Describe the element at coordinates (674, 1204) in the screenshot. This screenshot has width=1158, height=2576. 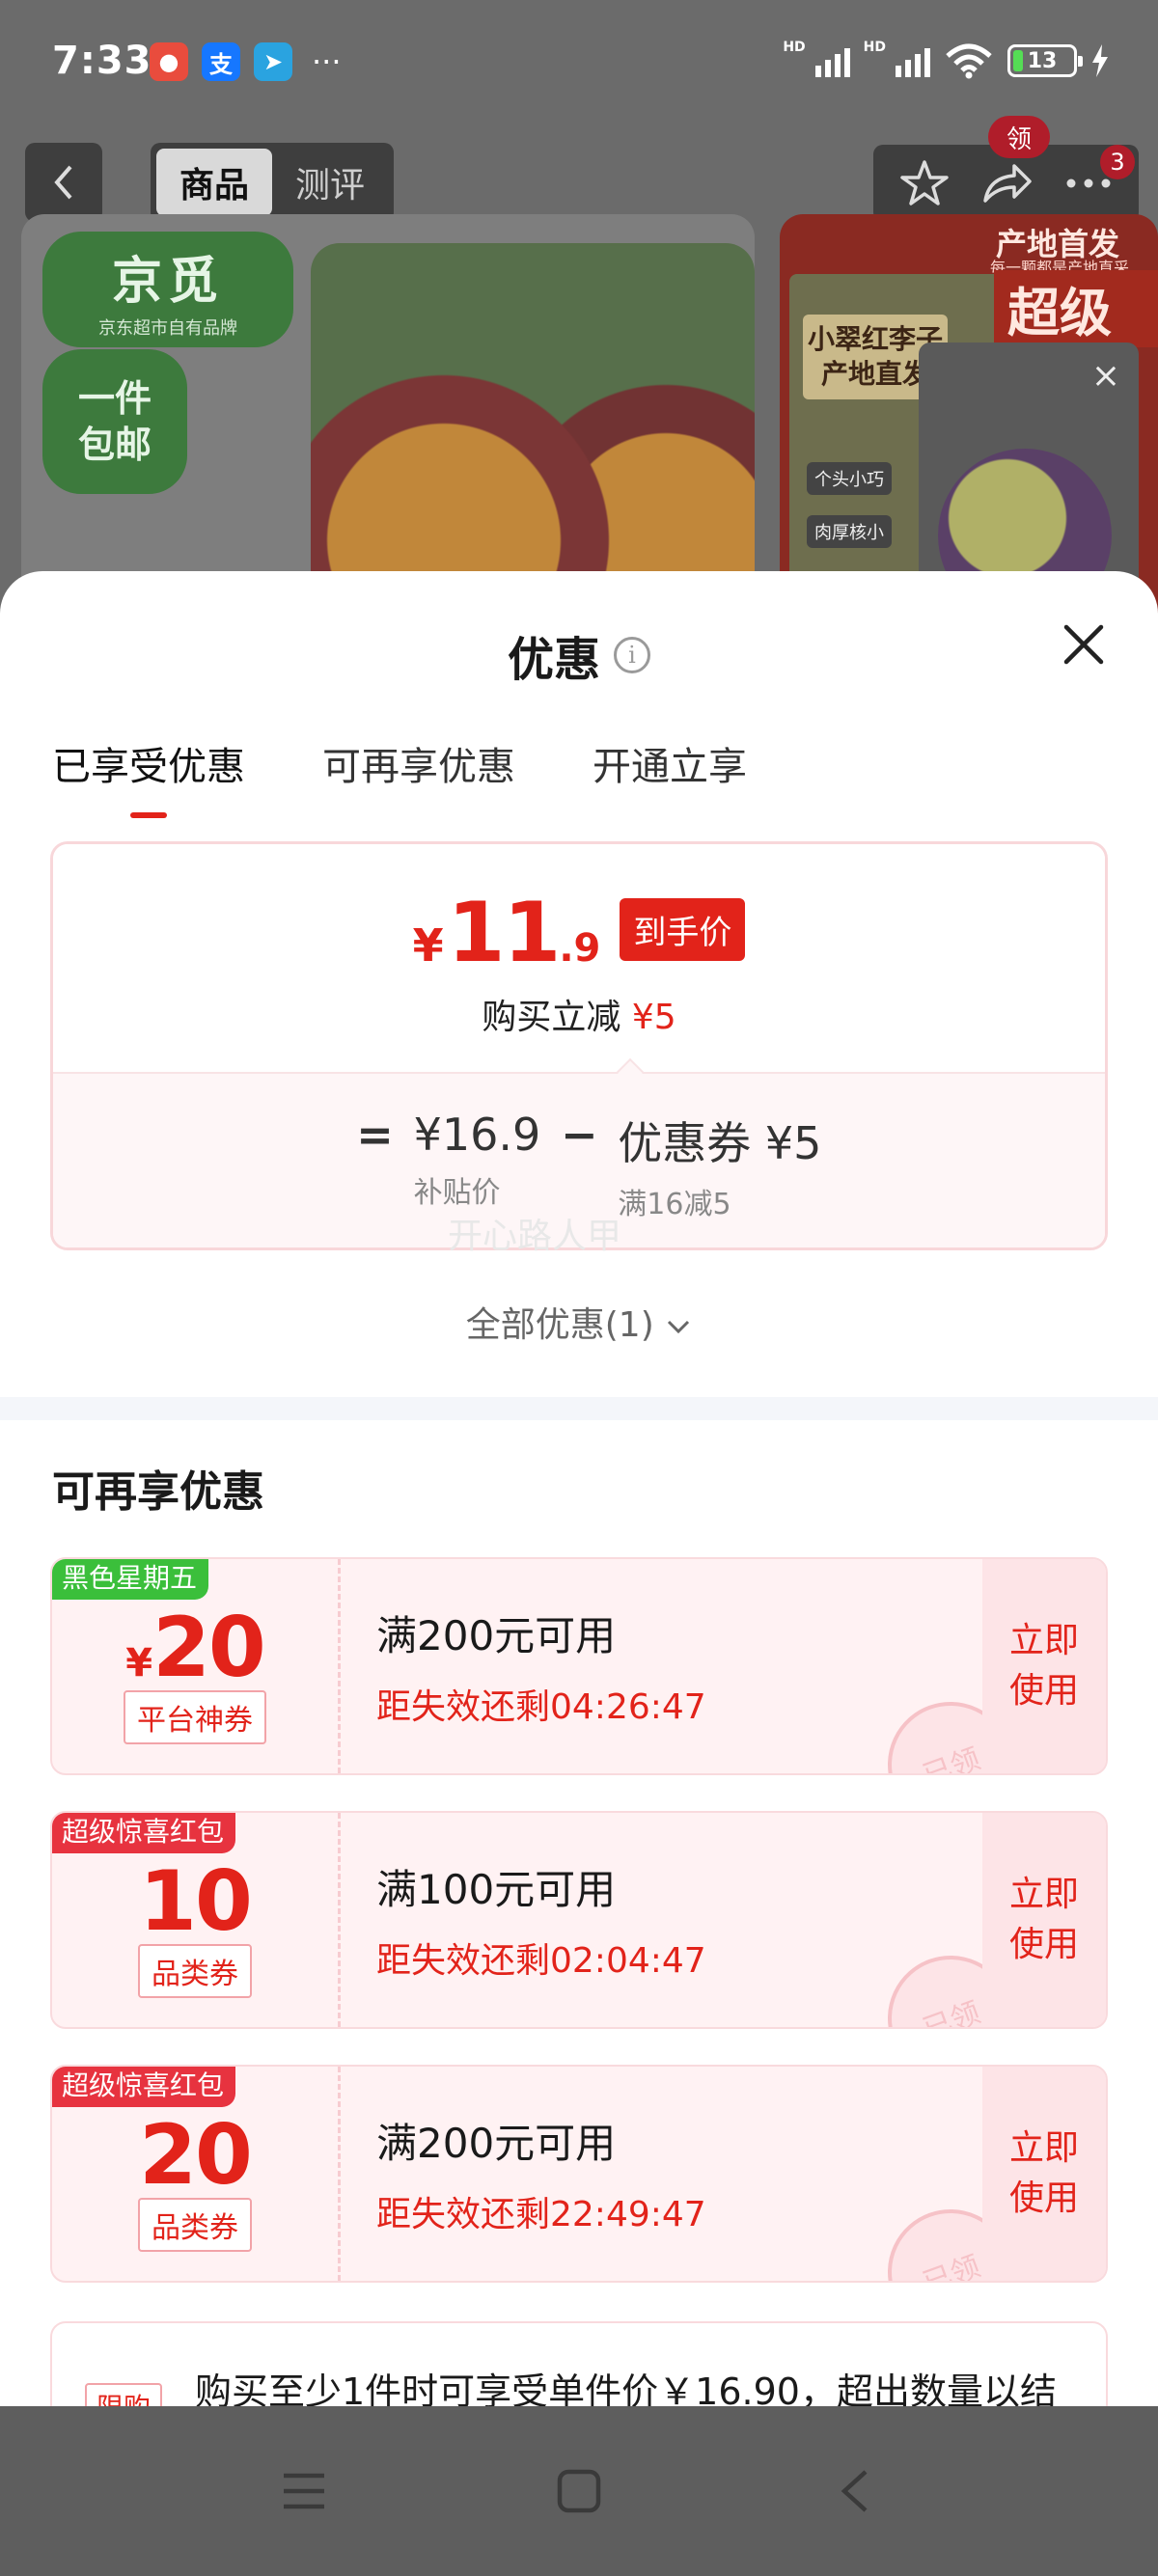
I see `coupon-rule: 满16减5` at that location.